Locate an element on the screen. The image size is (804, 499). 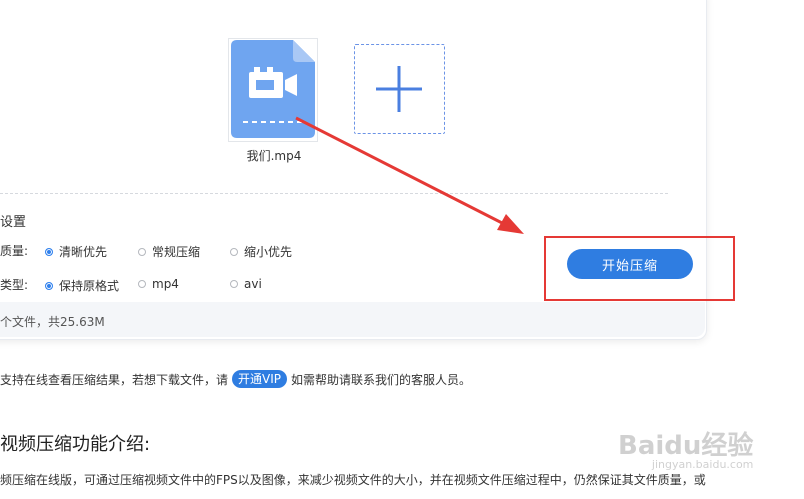
watermark-text: Baidu经验 is located at coordinates (686, 446).